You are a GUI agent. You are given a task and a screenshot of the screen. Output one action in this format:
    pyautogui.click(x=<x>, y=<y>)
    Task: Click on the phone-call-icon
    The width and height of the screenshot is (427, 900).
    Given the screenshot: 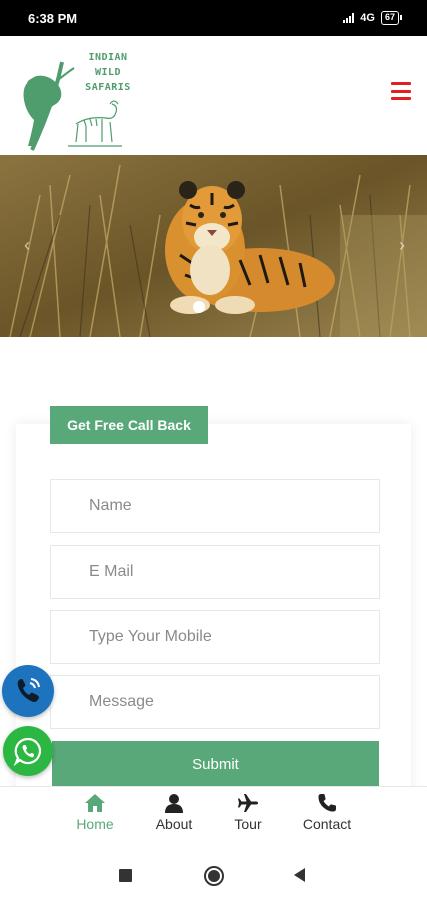 What is the action you would take?
    pyautogui.click(x=28, y=690)
    